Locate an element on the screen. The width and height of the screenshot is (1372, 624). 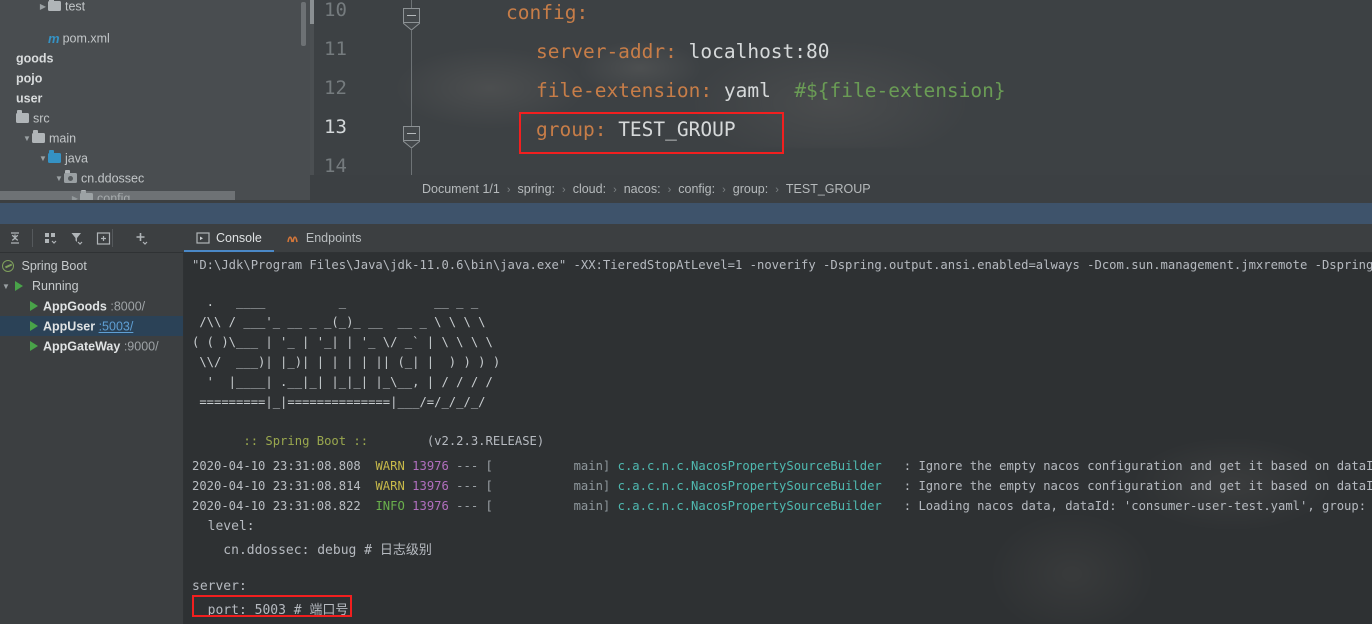
services-group-running: ▼ Running is located at coordinates (91, 286).